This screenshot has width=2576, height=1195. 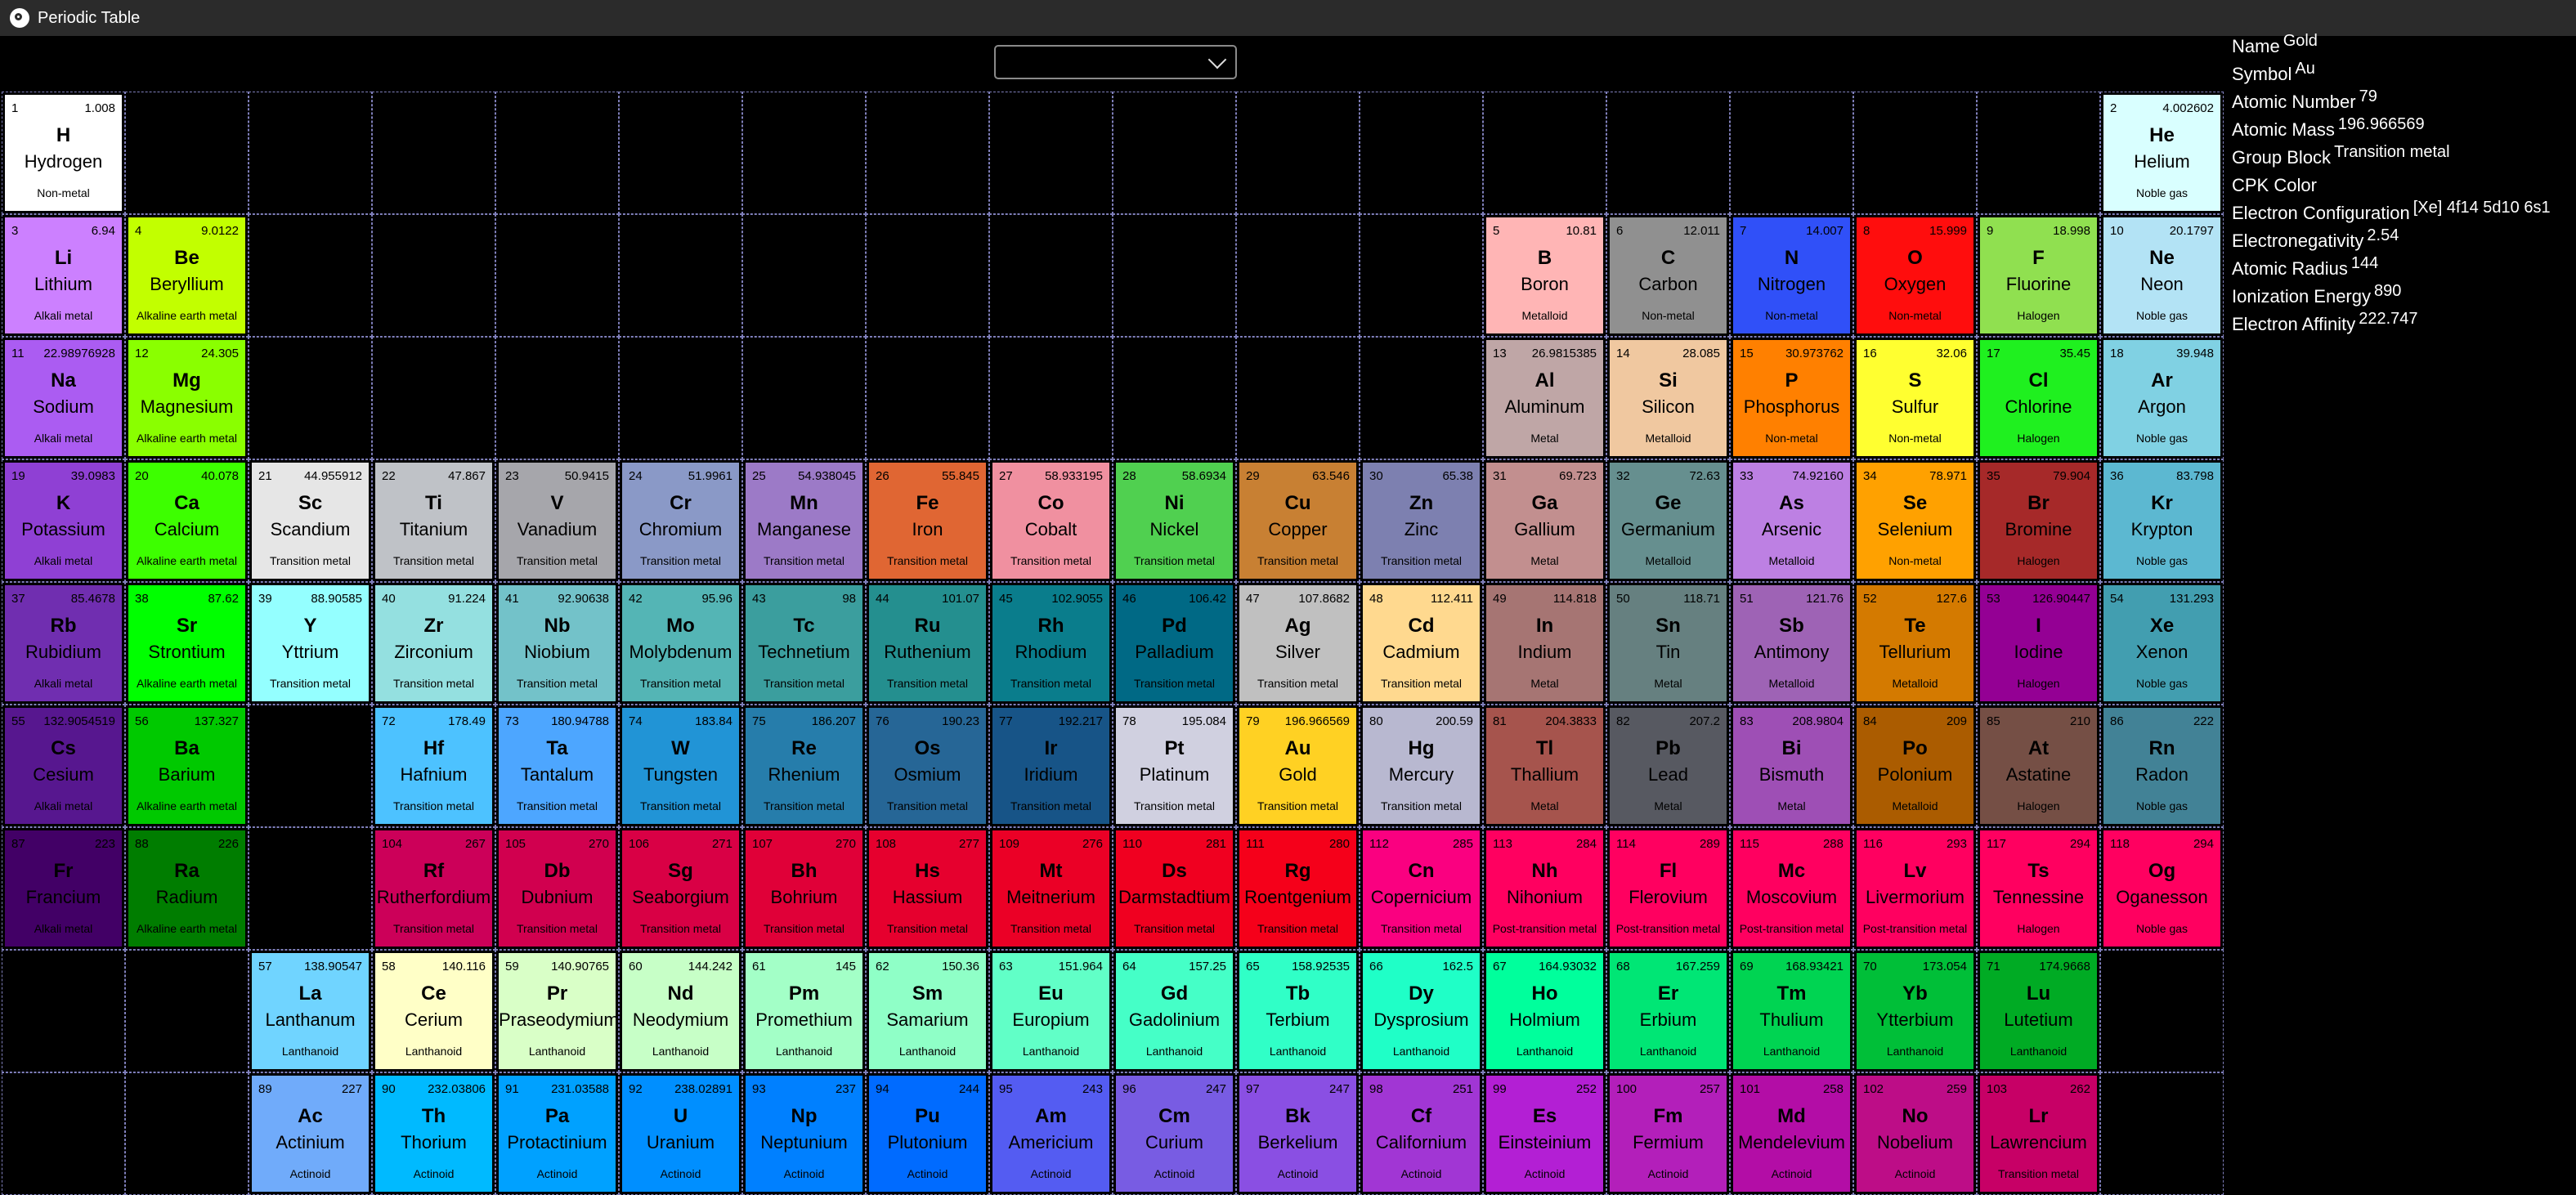 I want to click on element-cell-technetium: 43 98 Tc Technetium Transition metal, so click(x=804, y=644).